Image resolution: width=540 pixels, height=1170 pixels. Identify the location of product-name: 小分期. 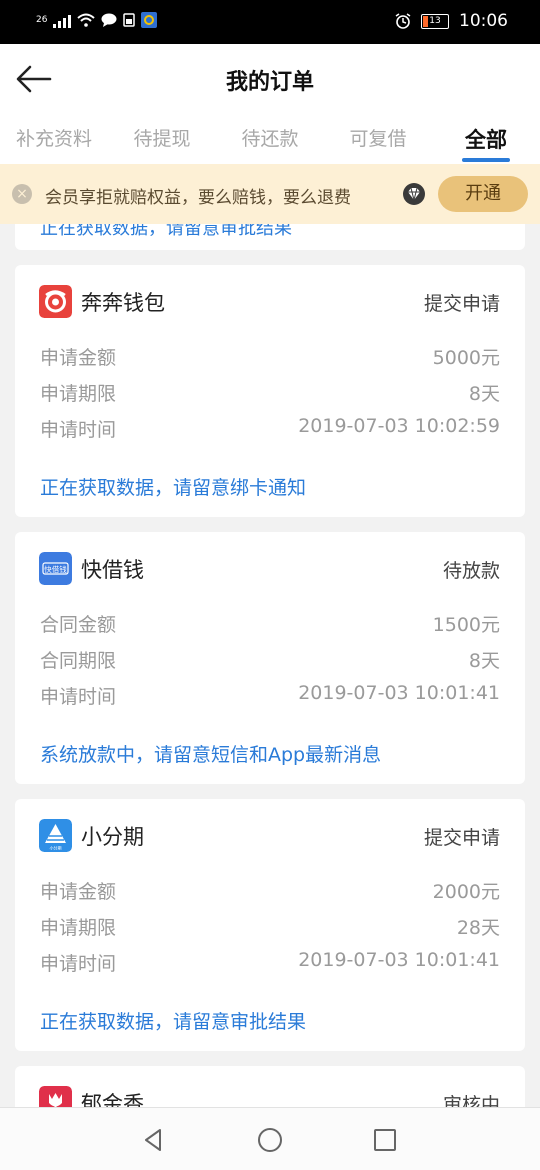
(112, 837).